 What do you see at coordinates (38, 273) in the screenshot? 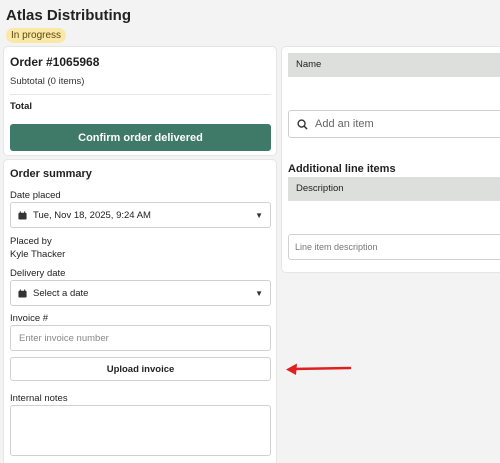
I see `delivery-date-label: Delivery date` at bounding box center [38, 273].